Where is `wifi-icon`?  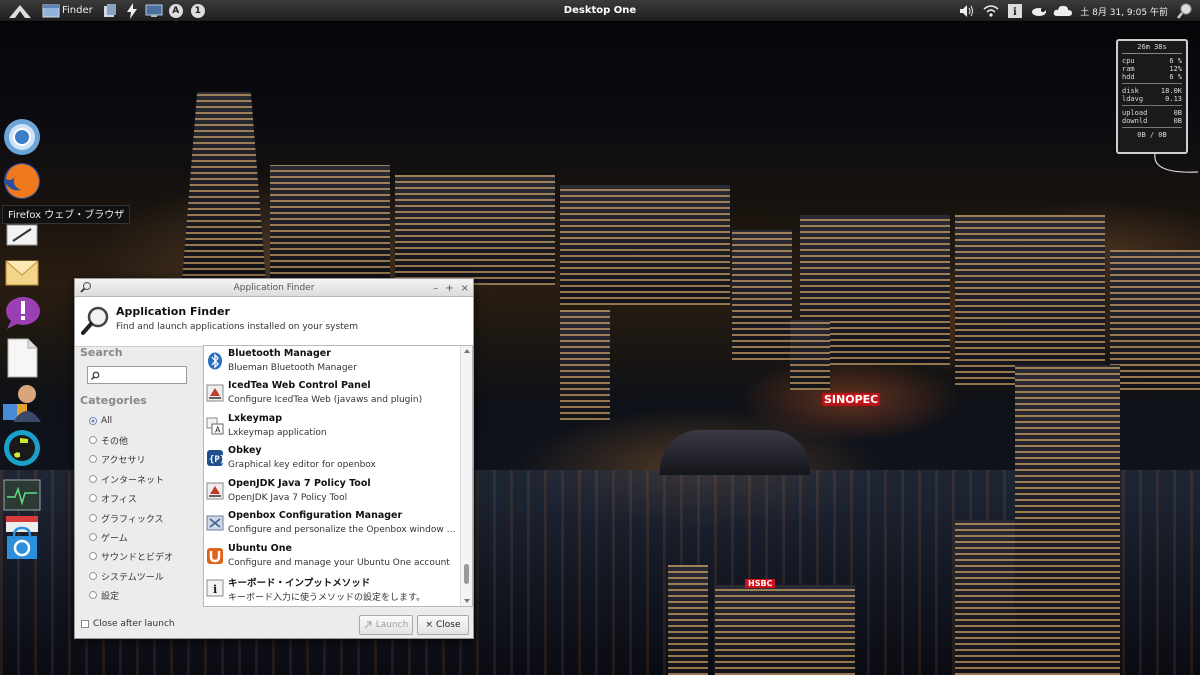 wifi-icon is located at coordinates (991, 11).